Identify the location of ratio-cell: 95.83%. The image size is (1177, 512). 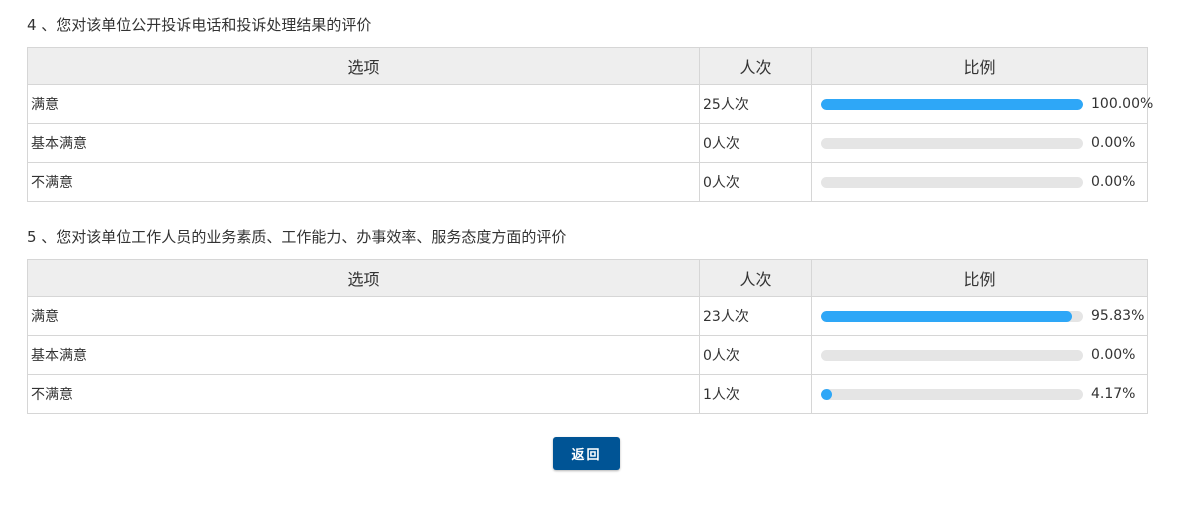
(979, 316).